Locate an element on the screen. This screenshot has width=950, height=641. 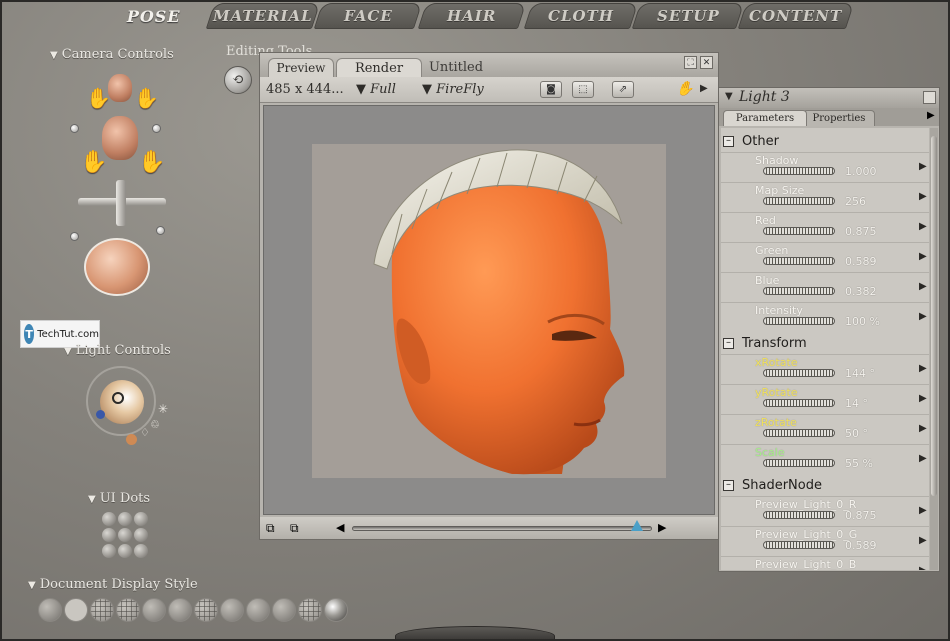
move-xy-hand-icon: ✋ is located at coordinates (93, 162).